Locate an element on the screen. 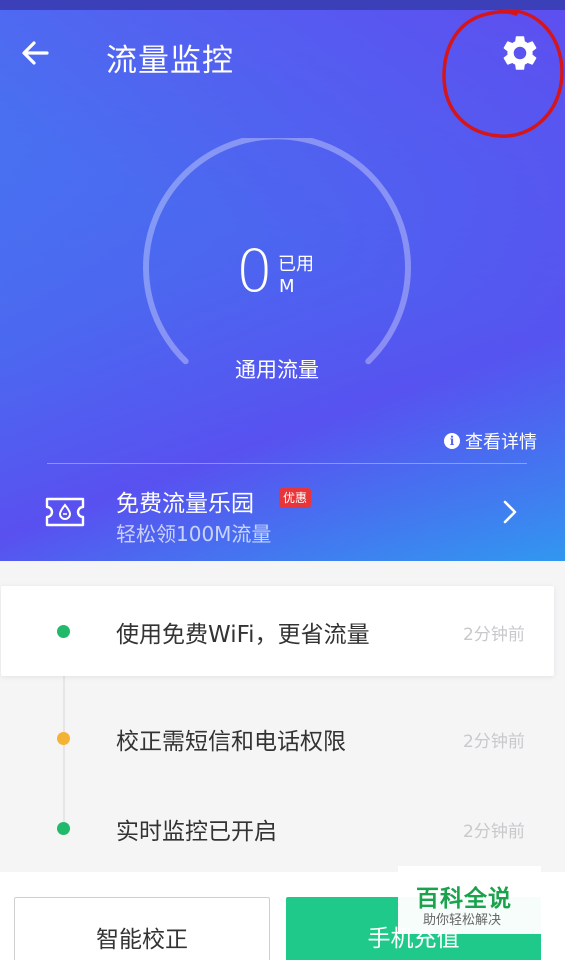 The image size is (565, 960). watermark-title: 百科全说 is located at coordinates (464, 899).